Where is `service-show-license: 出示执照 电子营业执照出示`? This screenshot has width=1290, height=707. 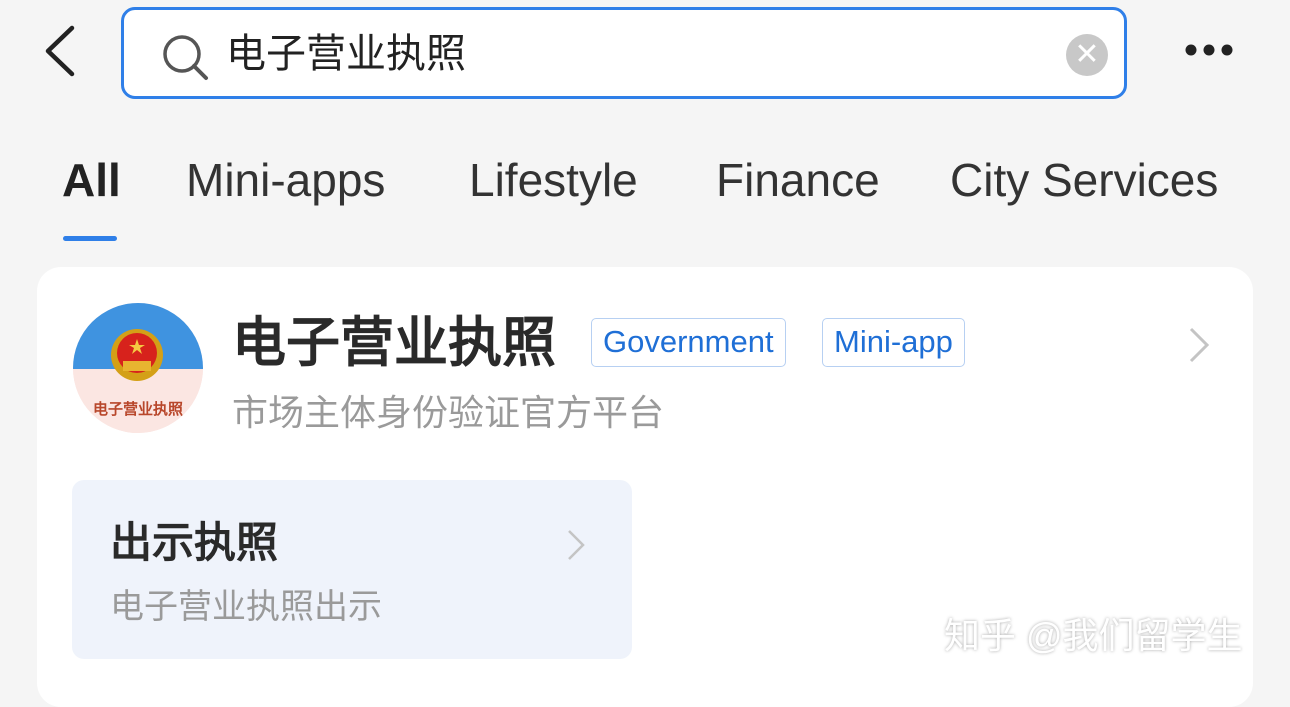 service-show-license: 出示执照 电子营业执照出示 is located at coordinates (352, 569).